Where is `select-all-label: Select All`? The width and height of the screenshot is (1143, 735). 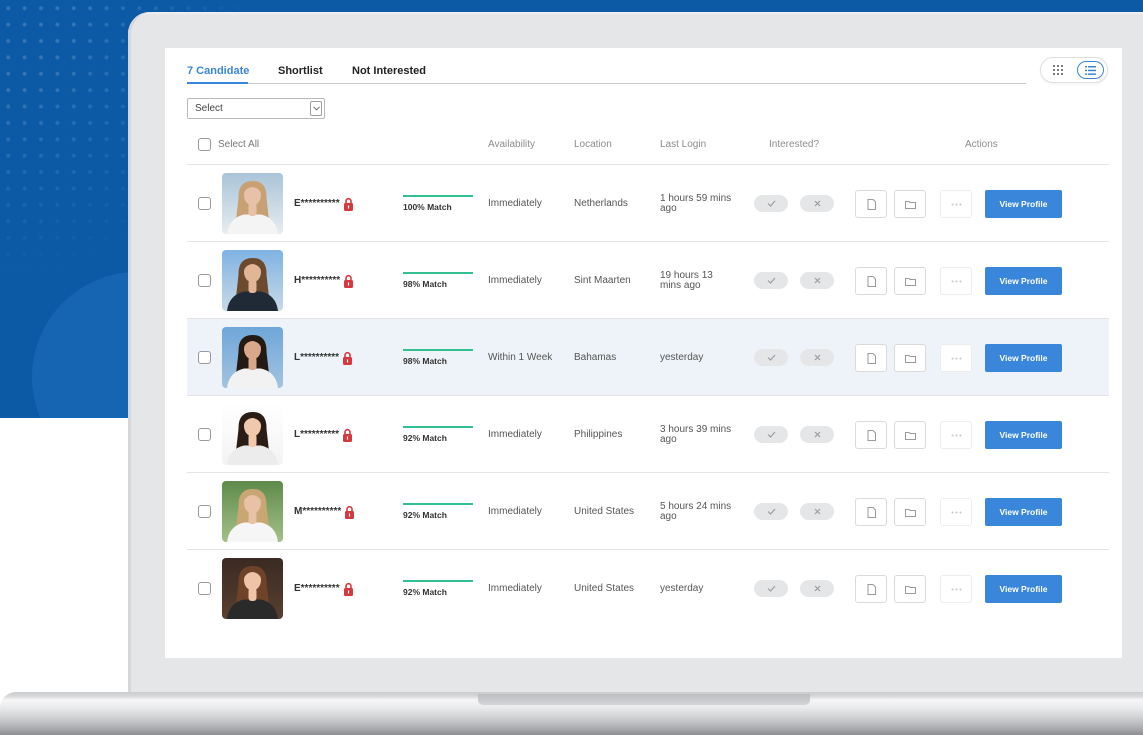 select-all-label: Select All is located at coordinates (238, 145).